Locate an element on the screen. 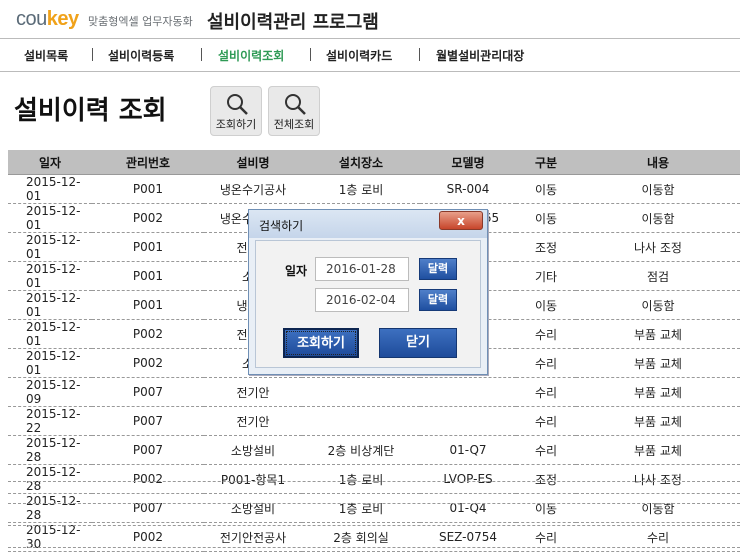  nav-item-history-register: 설비이력등록 is located at coordinates (141, 55).